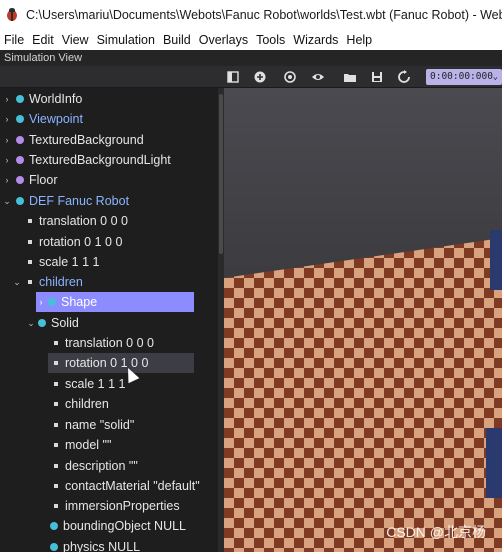 The width and height of the screenshot is (502, 552). Describe the element at coordinates (495, 77) in the screenshot. I see `chevron-down-icon: ⌄` at that location.